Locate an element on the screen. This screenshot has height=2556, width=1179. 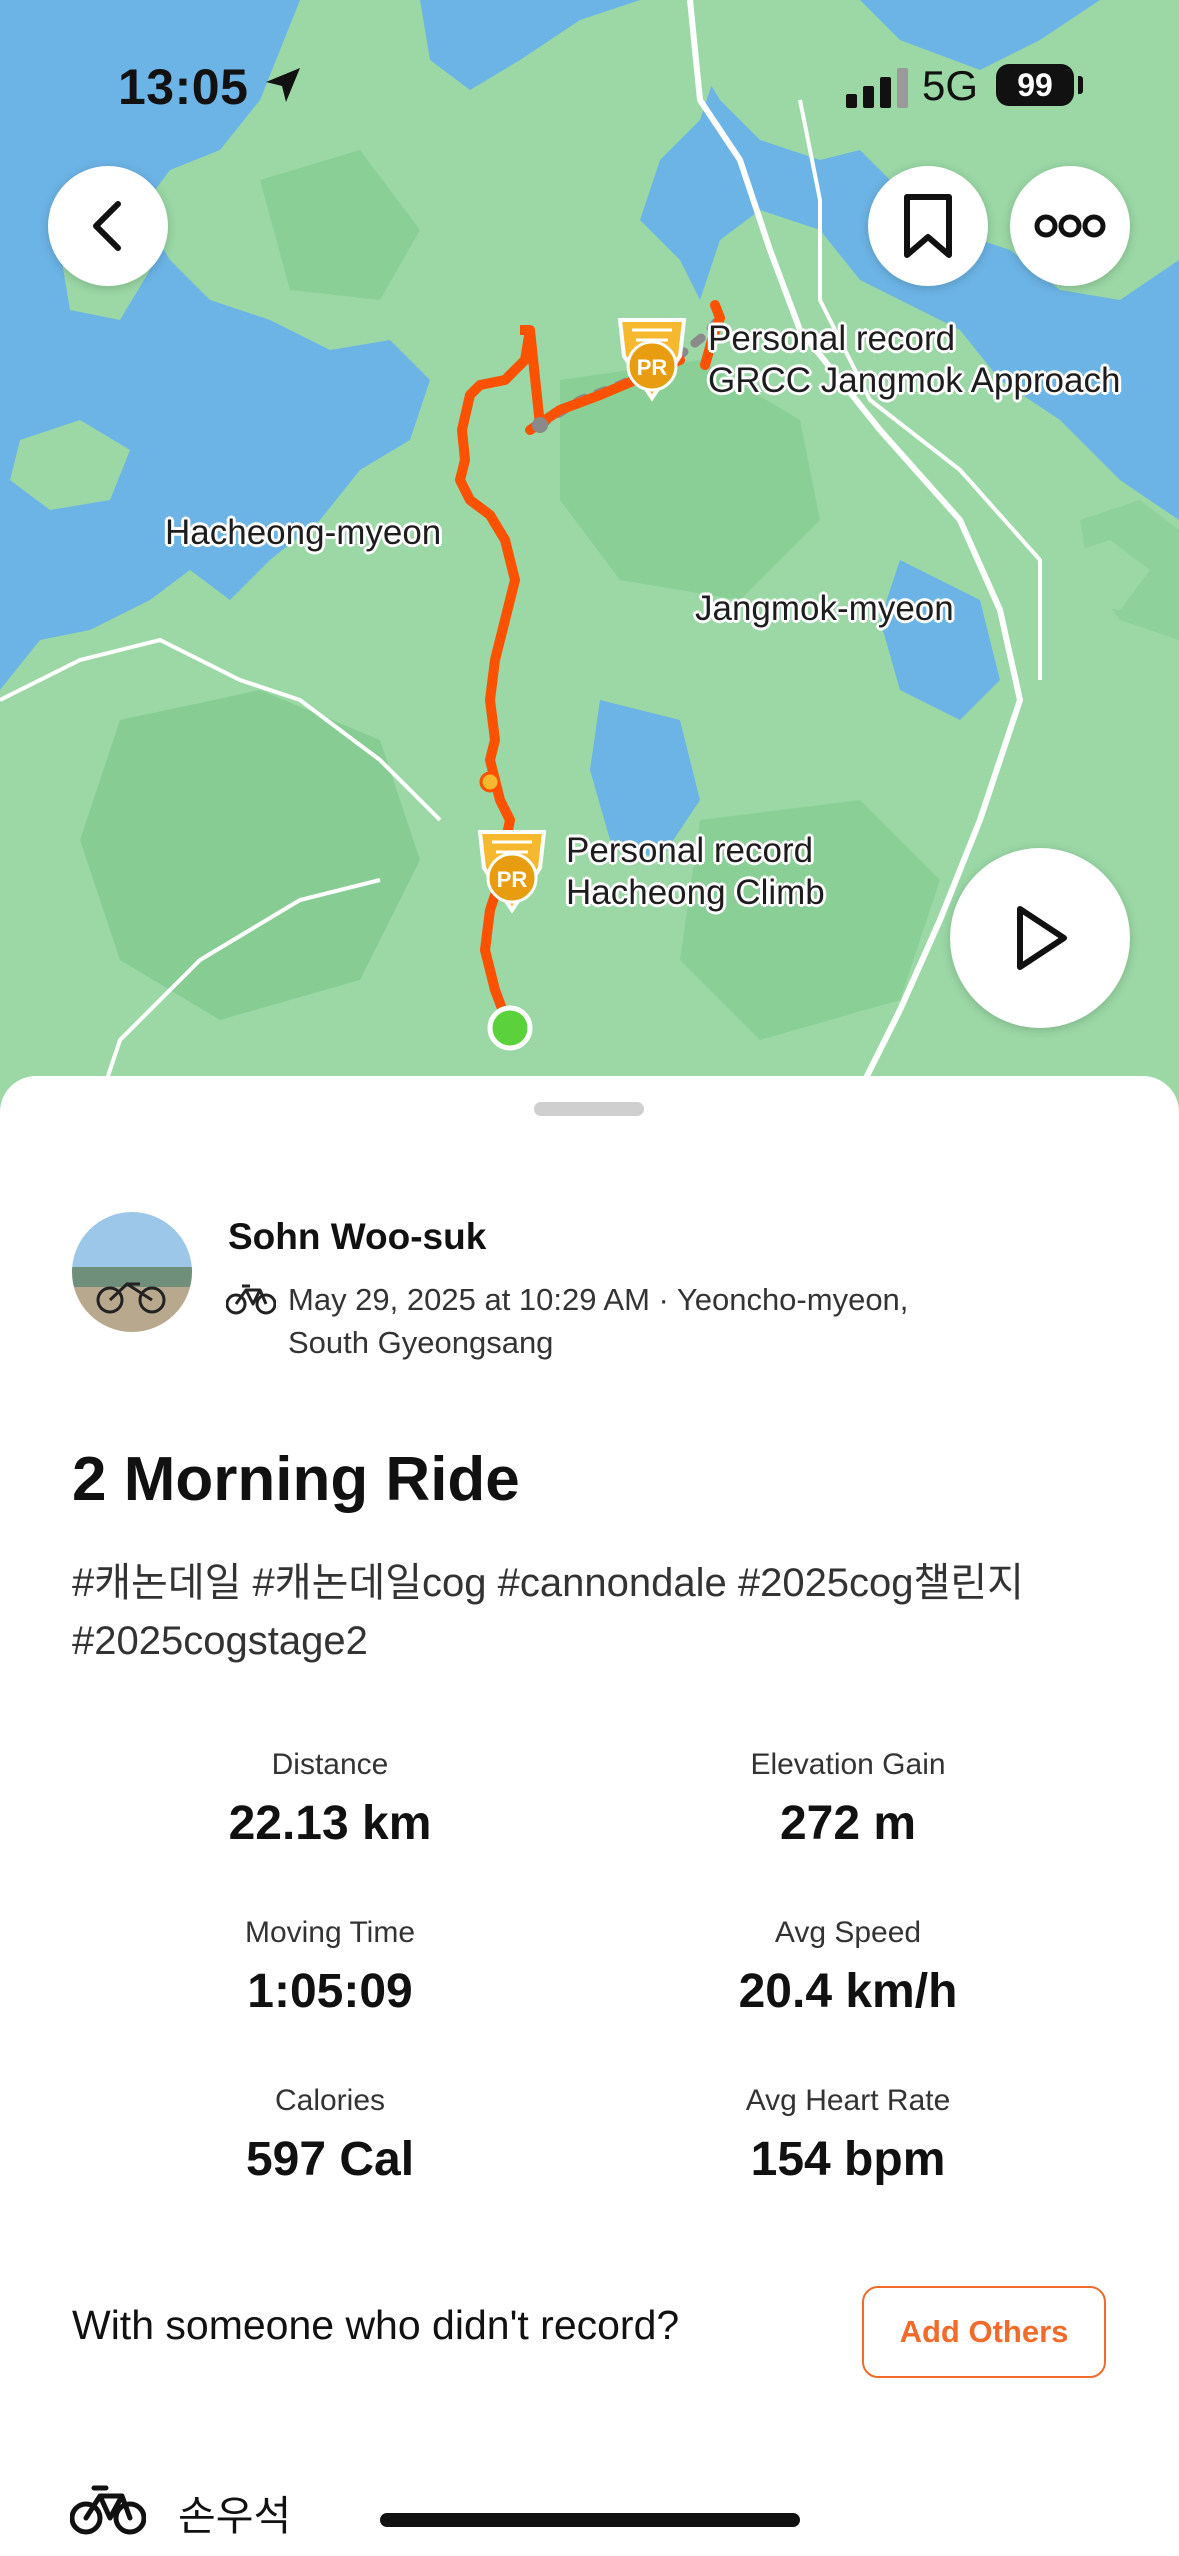
stat-distance: Distance 22.13 km is located at coordinates (330, 1799).